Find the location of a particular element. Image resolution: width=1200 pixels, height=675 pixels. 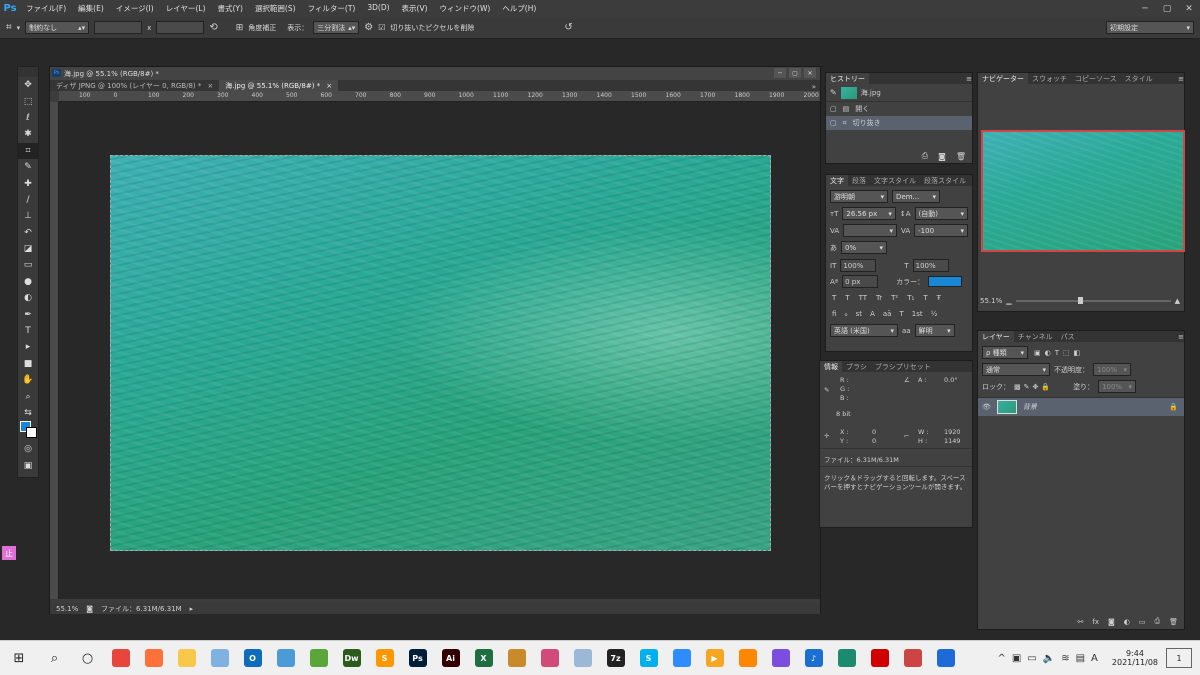

type-style-button-1: T is located at coordinates (847, 298).